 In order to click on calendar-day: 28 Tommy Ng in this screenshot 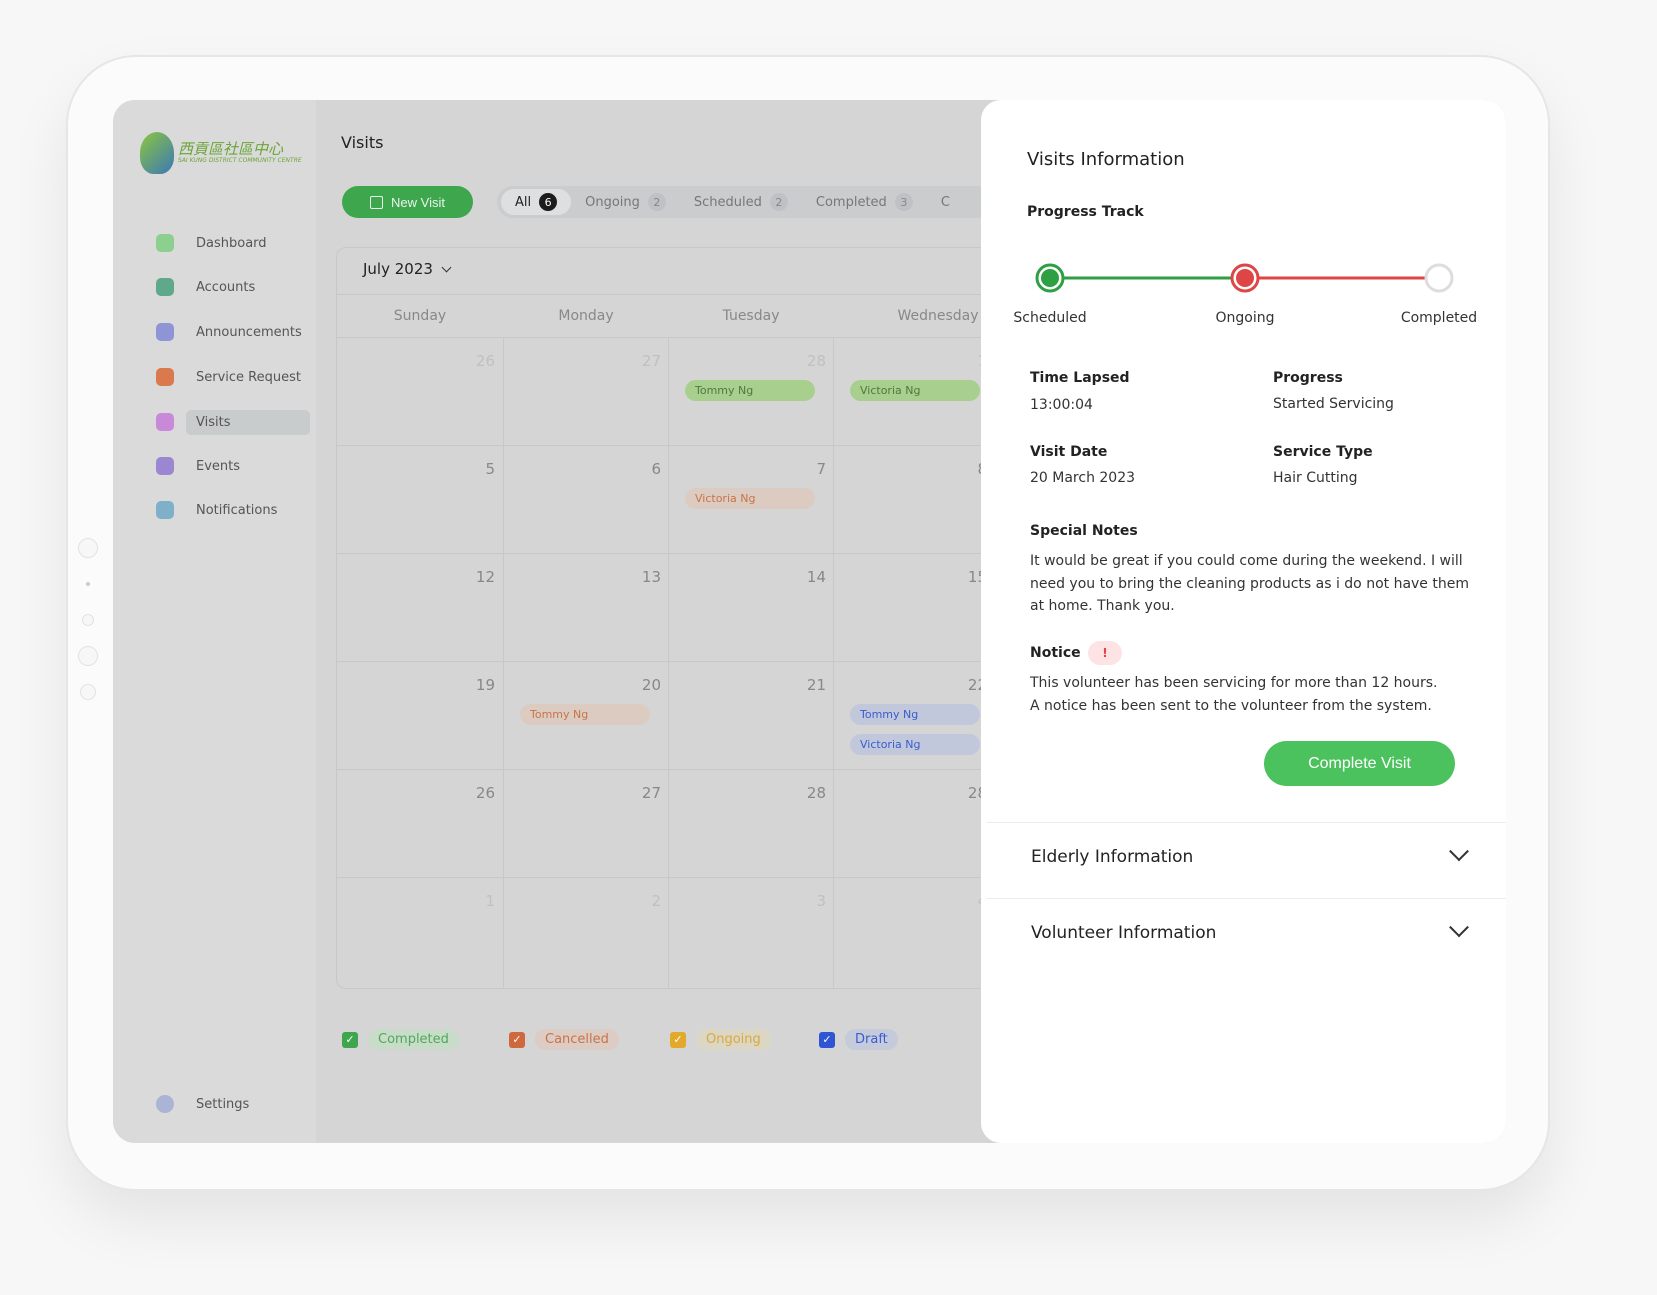, I will do `click(751, 397)`.